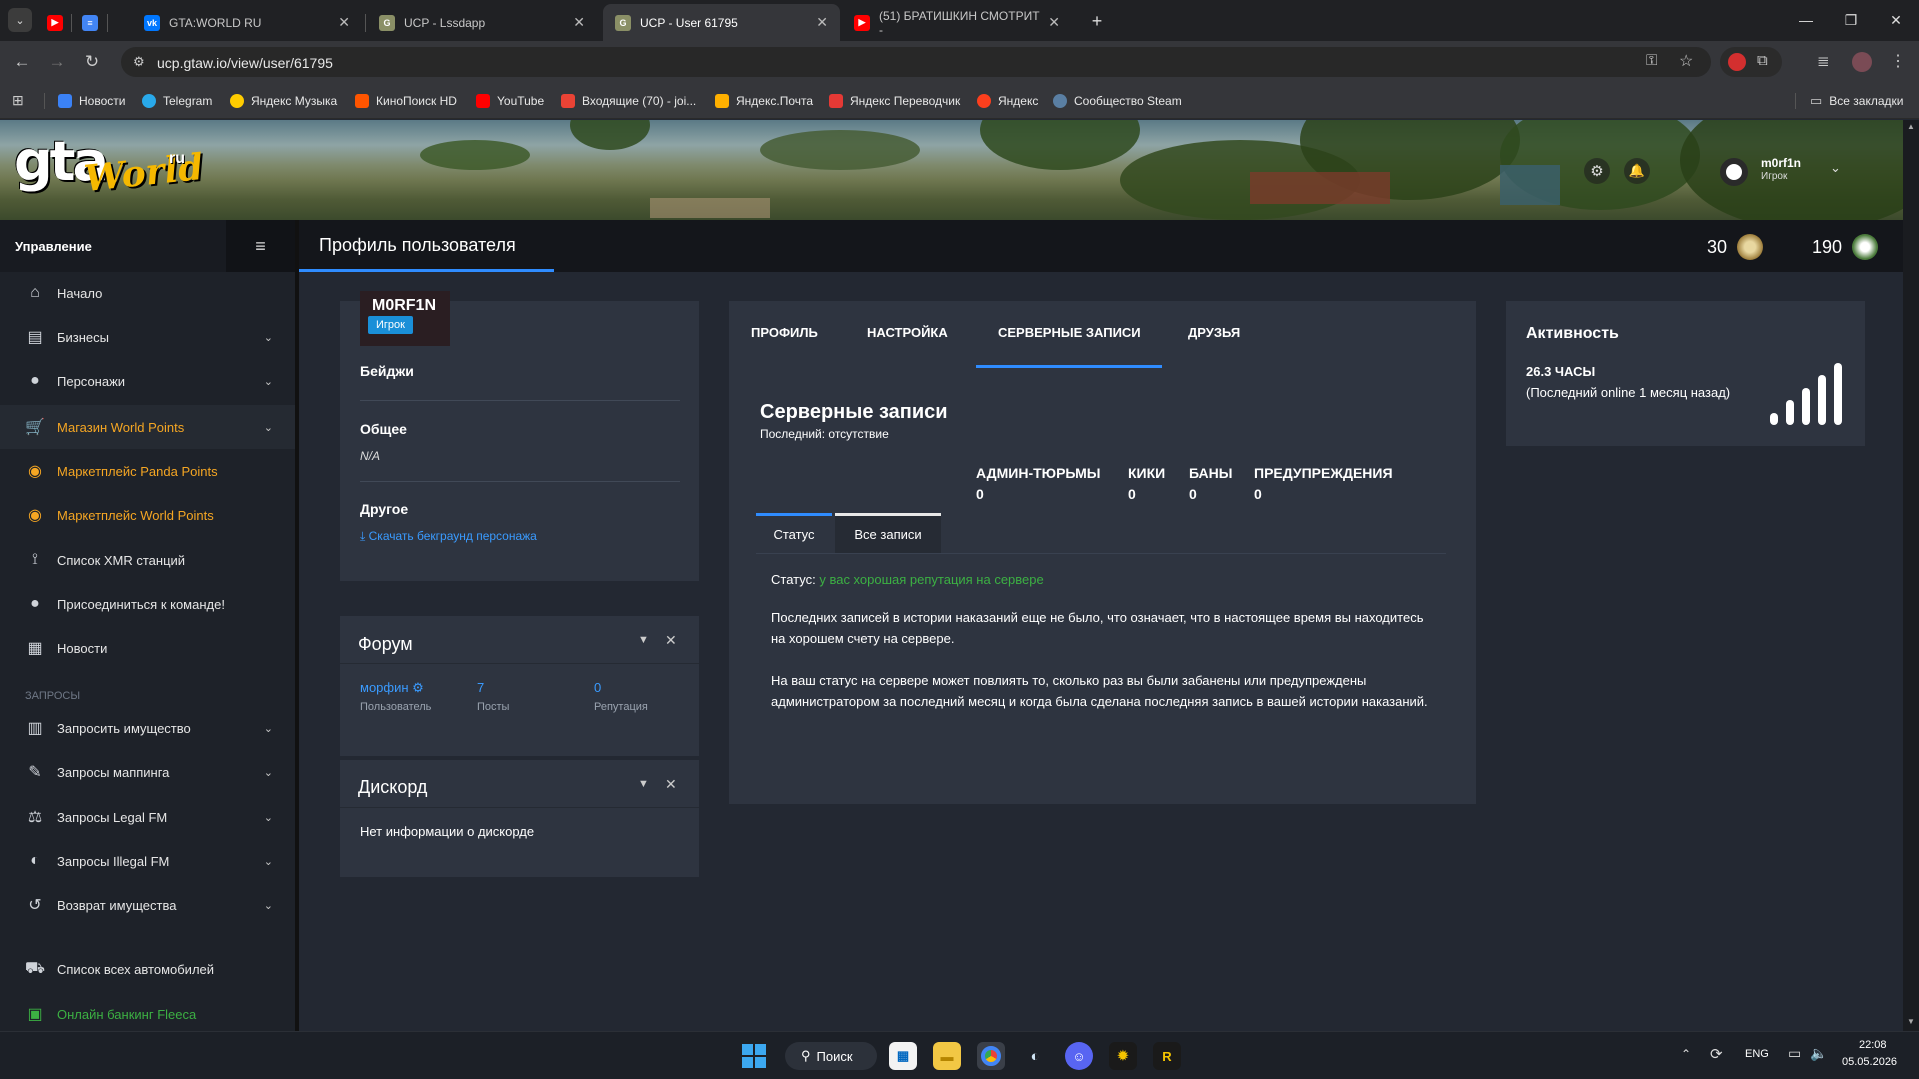 Image resolution: width=1919 pixels, height=1079 pixels. What do you see at coordinates (247, 22) in the screenshot?
I see `browser-tab-gtaworld-vk: vk GTA:WORLD RU ✕` at bounding box center [247, 22].